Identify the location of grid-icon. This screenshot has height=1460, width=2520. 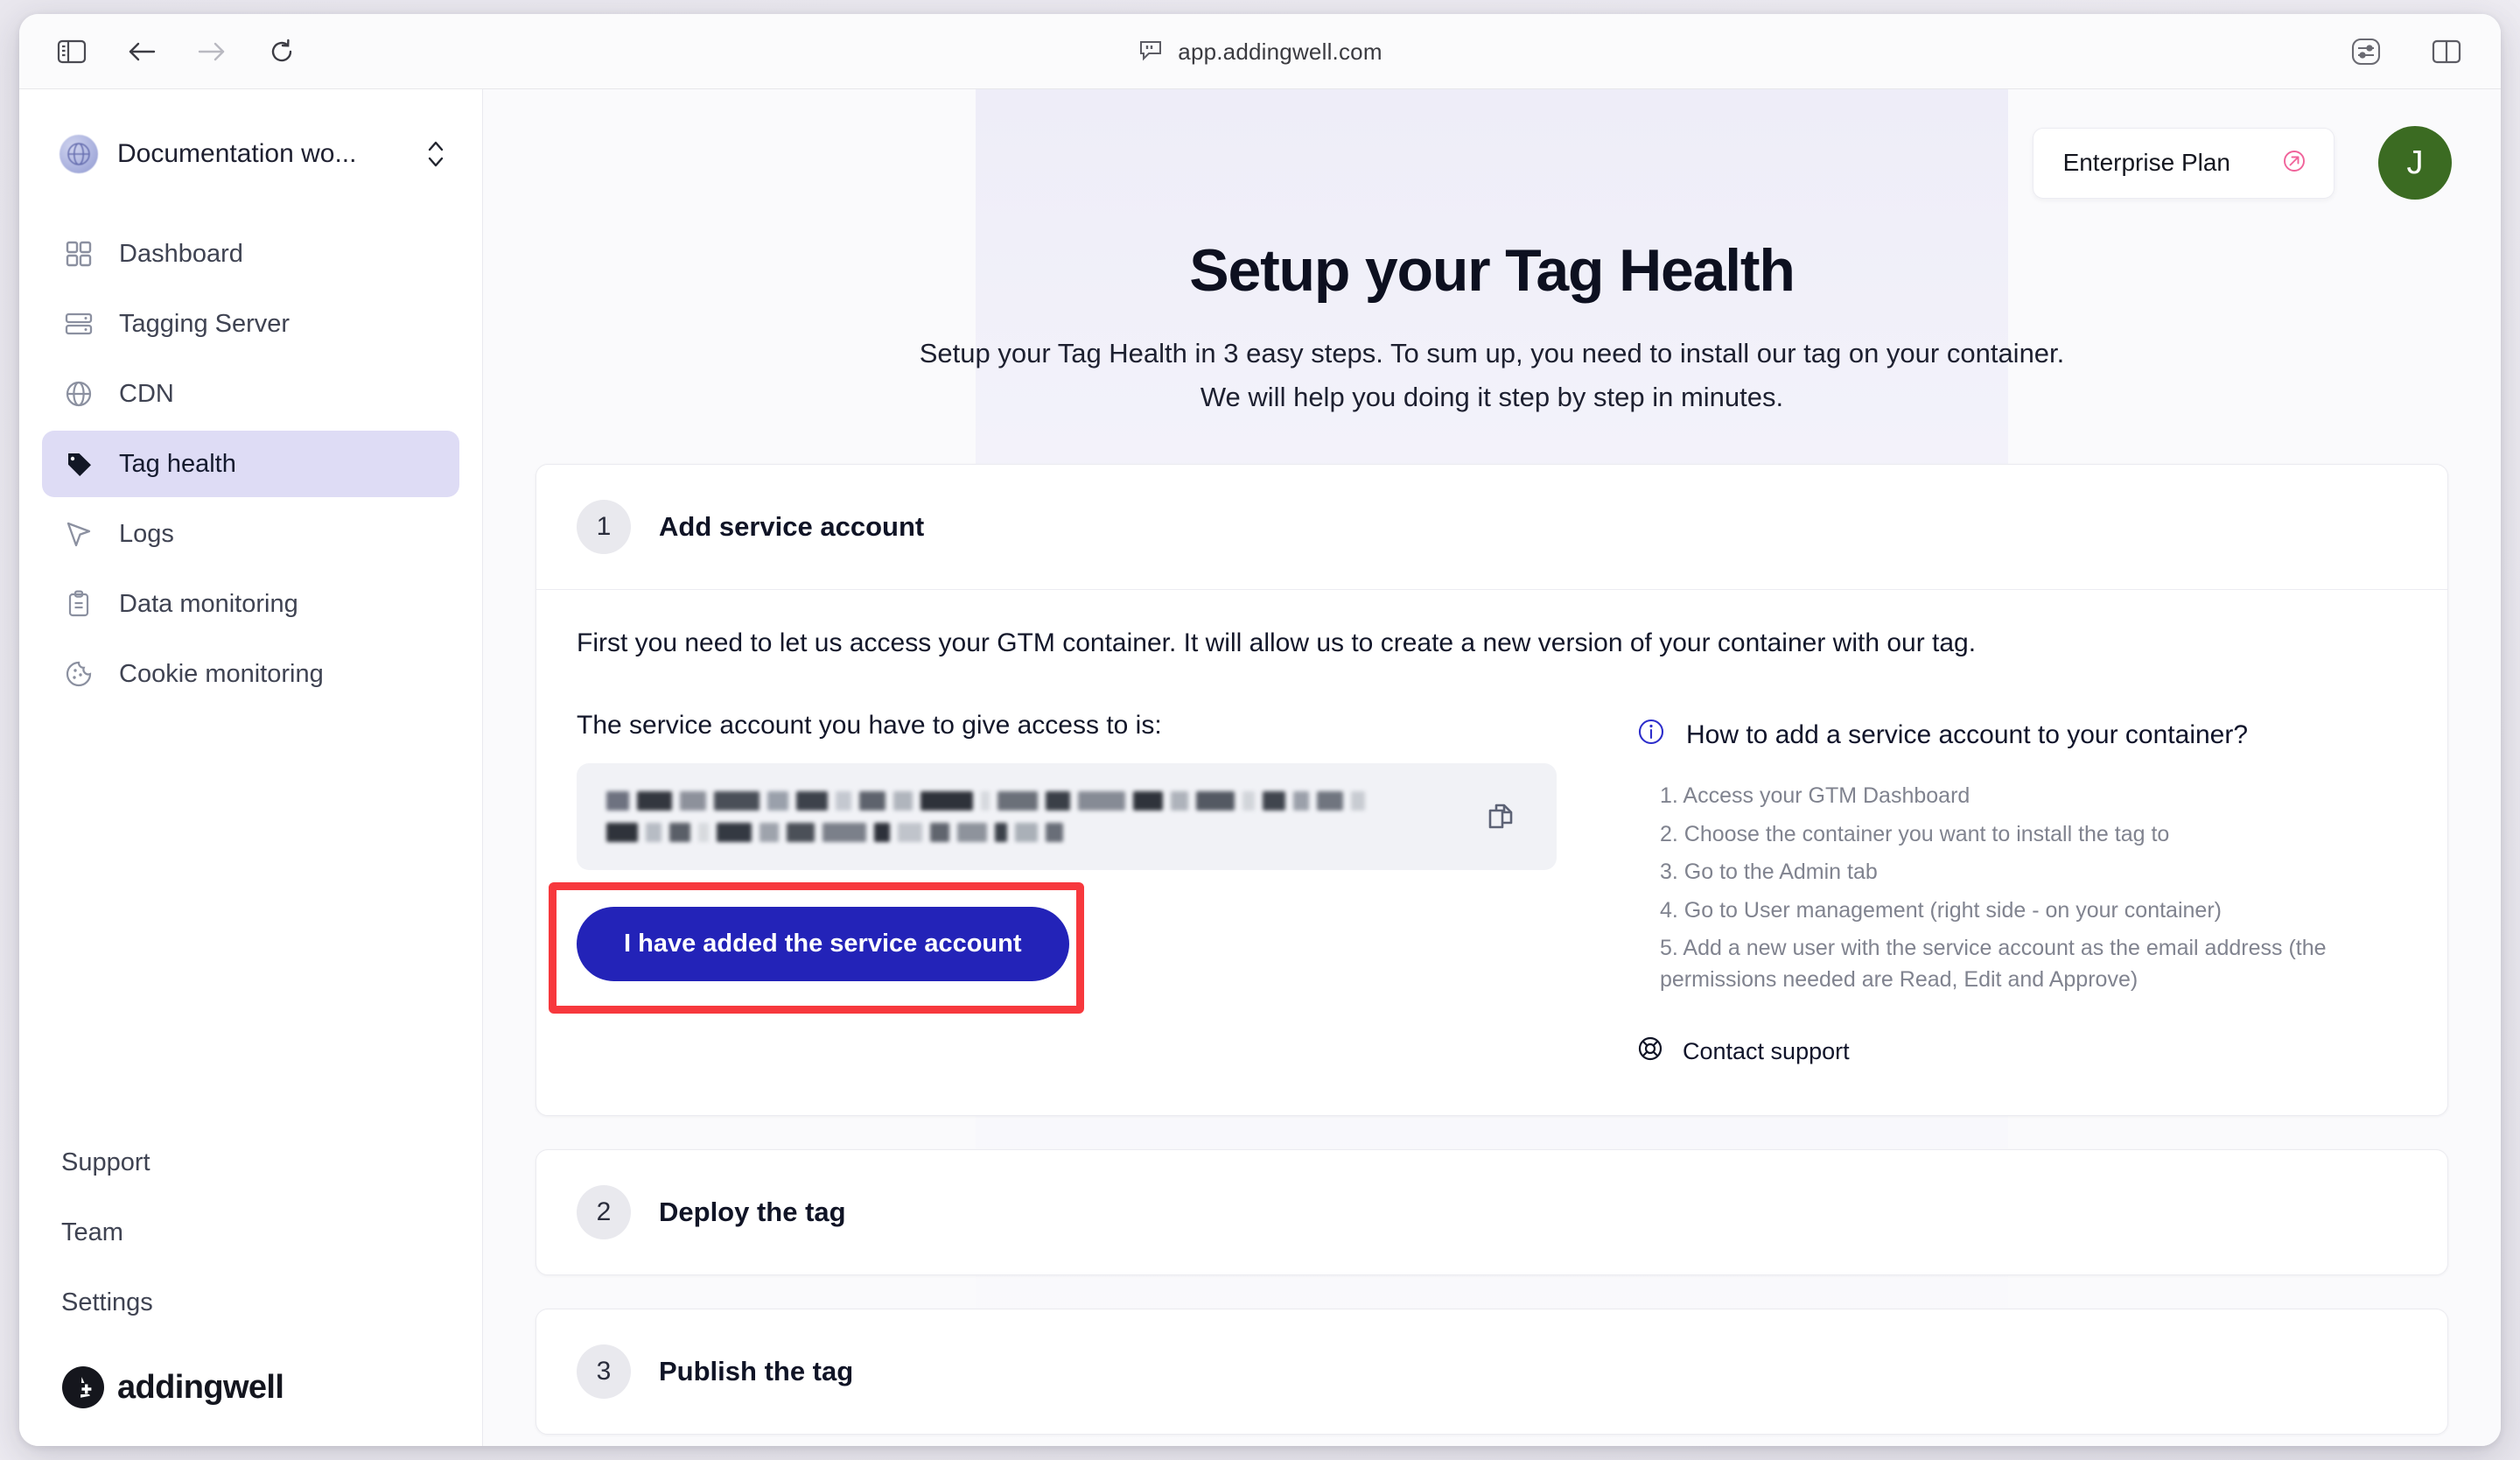
(78, 254).